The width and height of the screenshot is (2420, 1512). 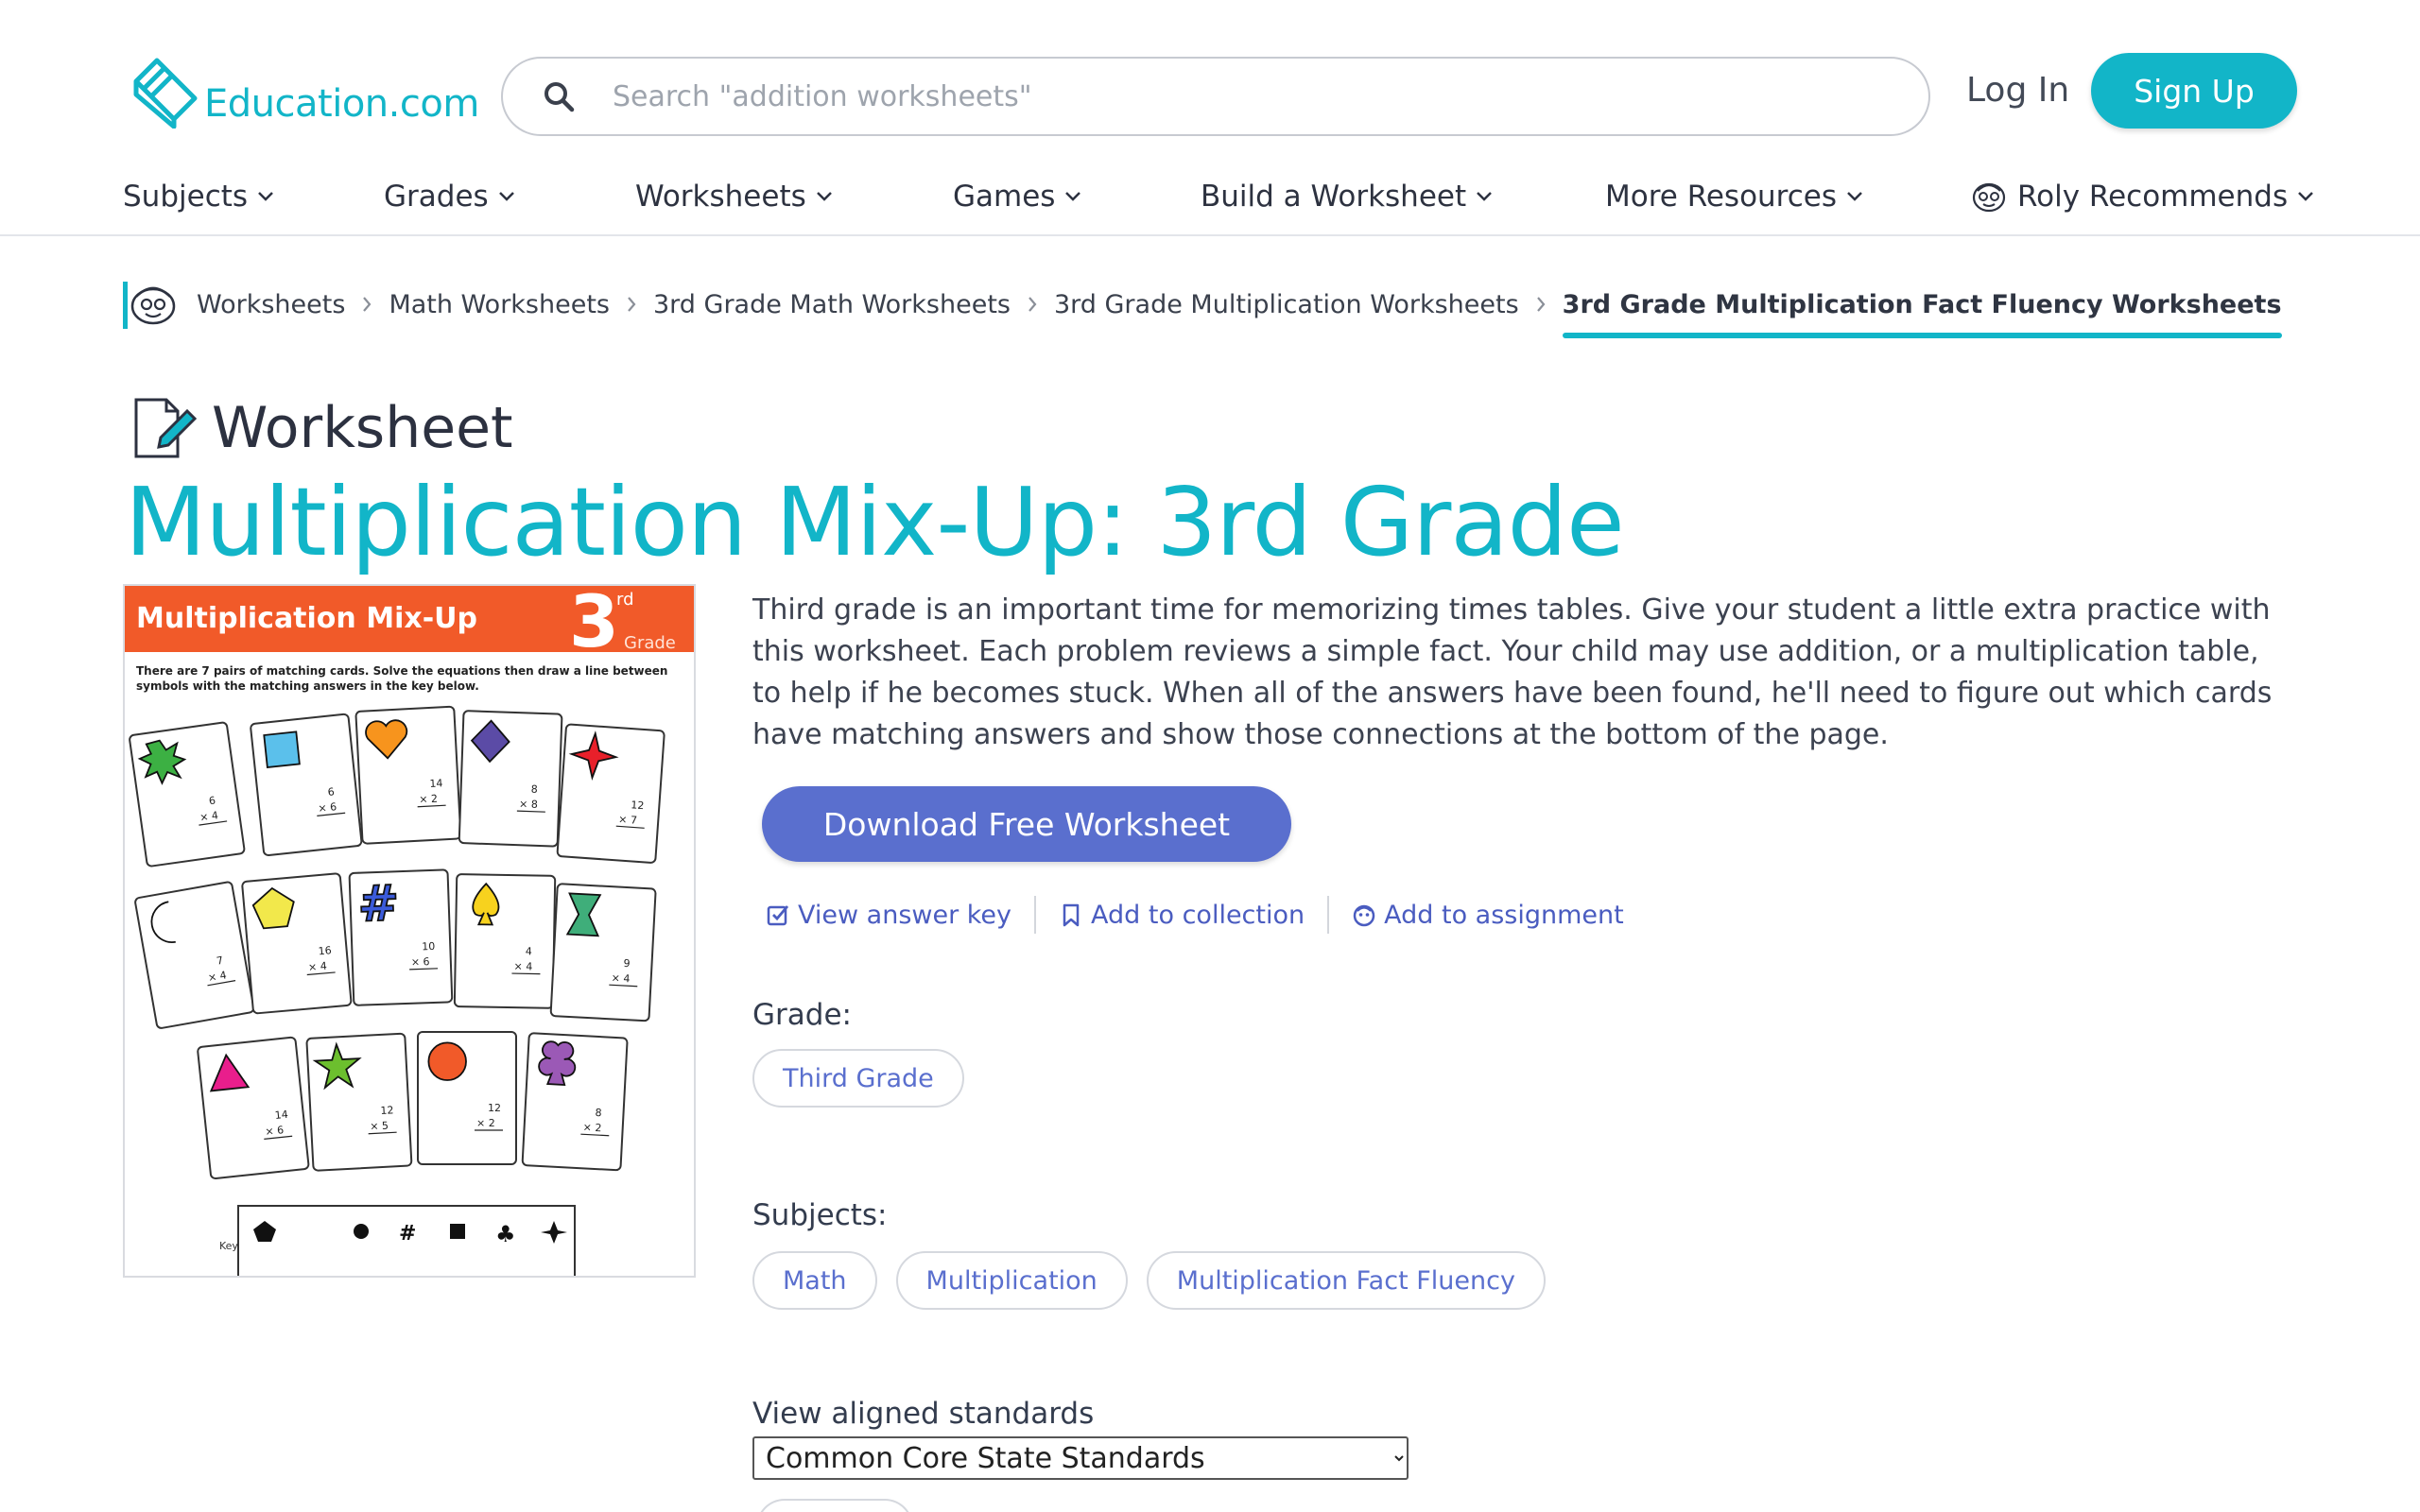 What do you see at coordinates (165, 428) in the screenshot?
I see `worksheet-icon` at bounding box center [165, 428].